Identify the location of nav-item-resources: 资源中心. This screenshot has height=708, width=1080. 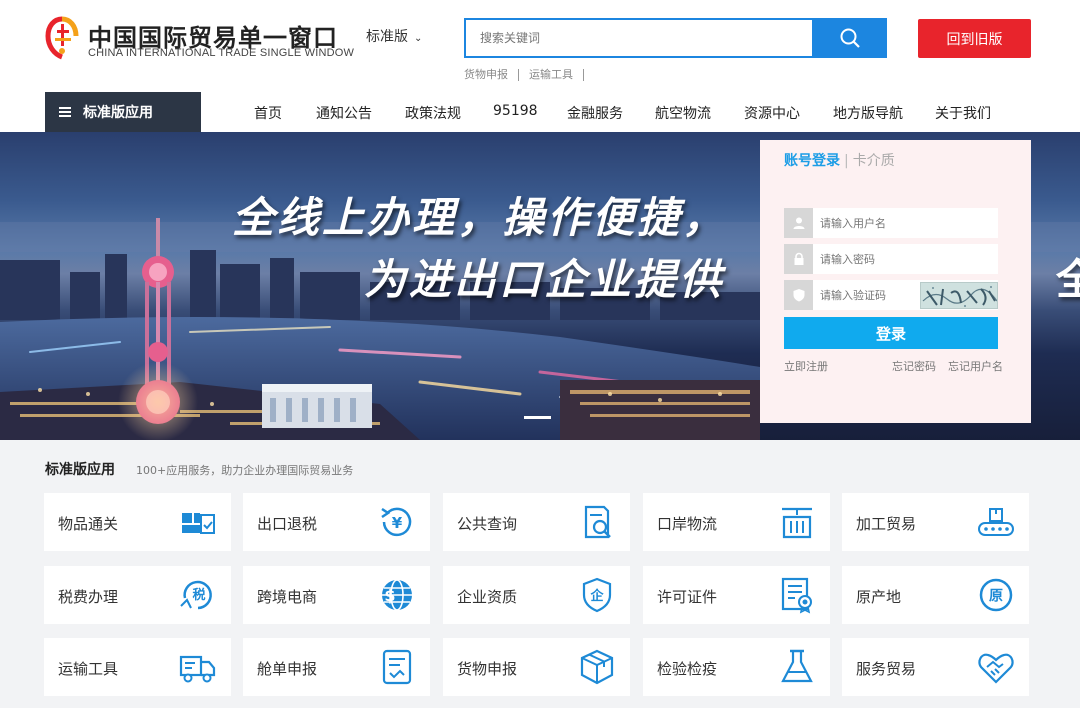
(772, 113).